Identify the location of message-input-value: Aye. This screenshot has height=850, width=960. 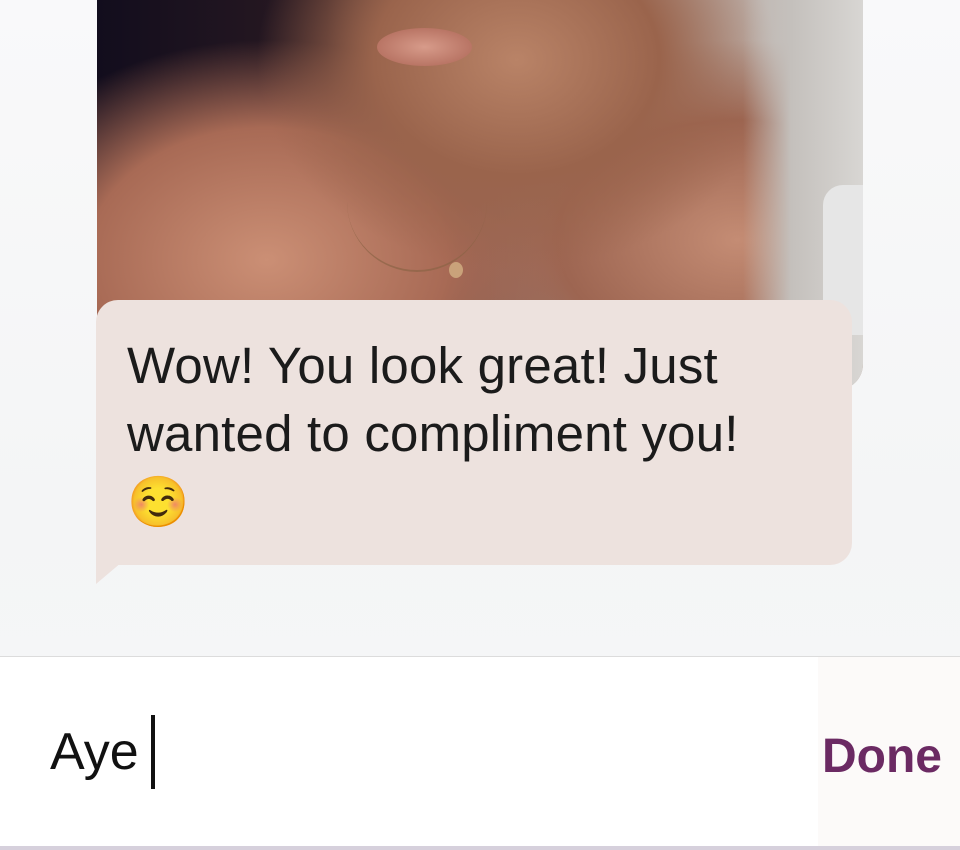
(94, 752).